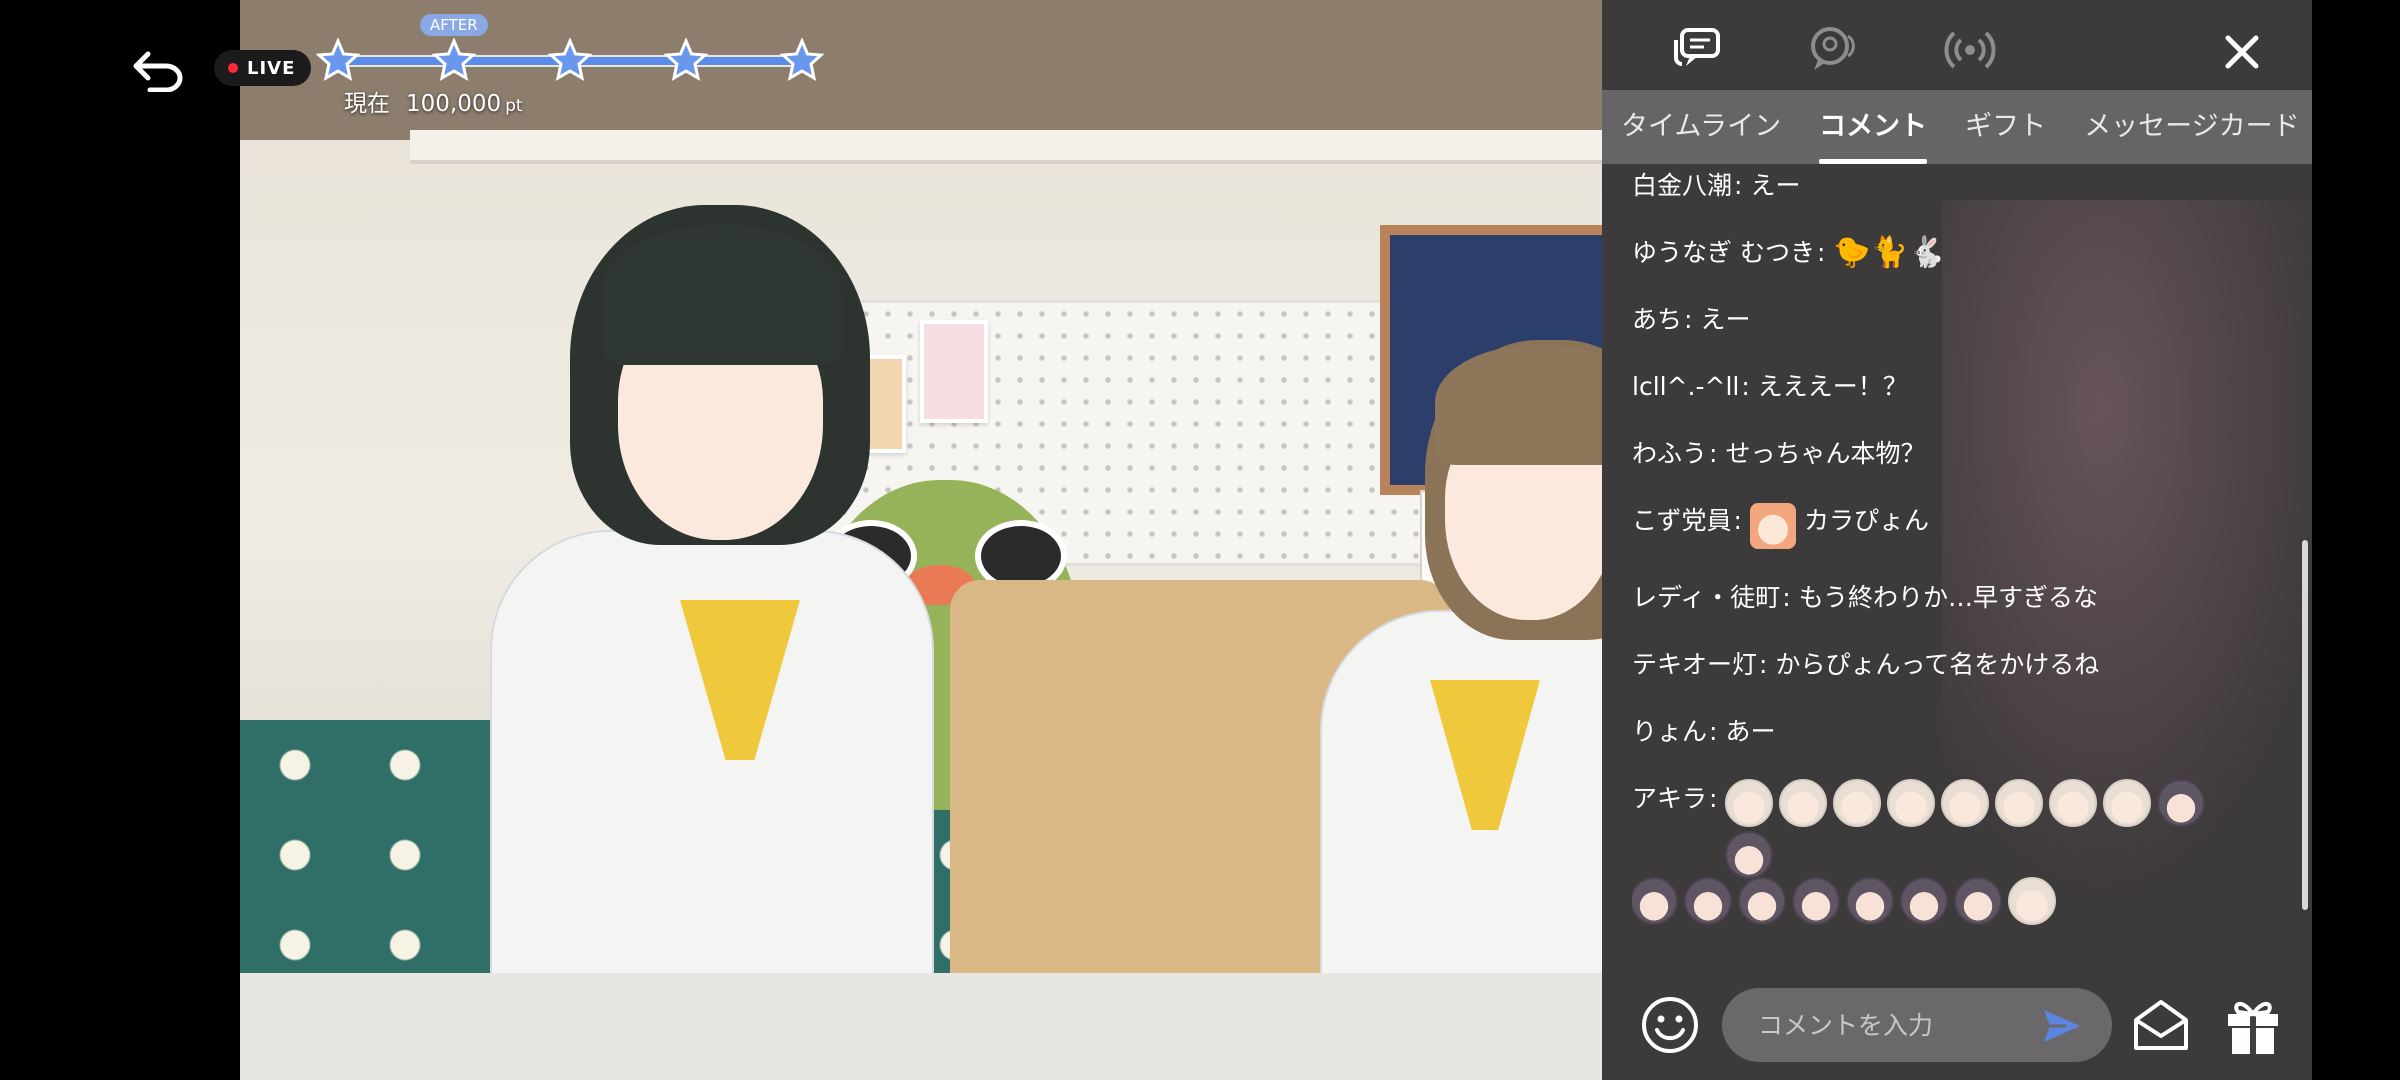  I want to click on live-badge: LIVE, so click(263, 68).